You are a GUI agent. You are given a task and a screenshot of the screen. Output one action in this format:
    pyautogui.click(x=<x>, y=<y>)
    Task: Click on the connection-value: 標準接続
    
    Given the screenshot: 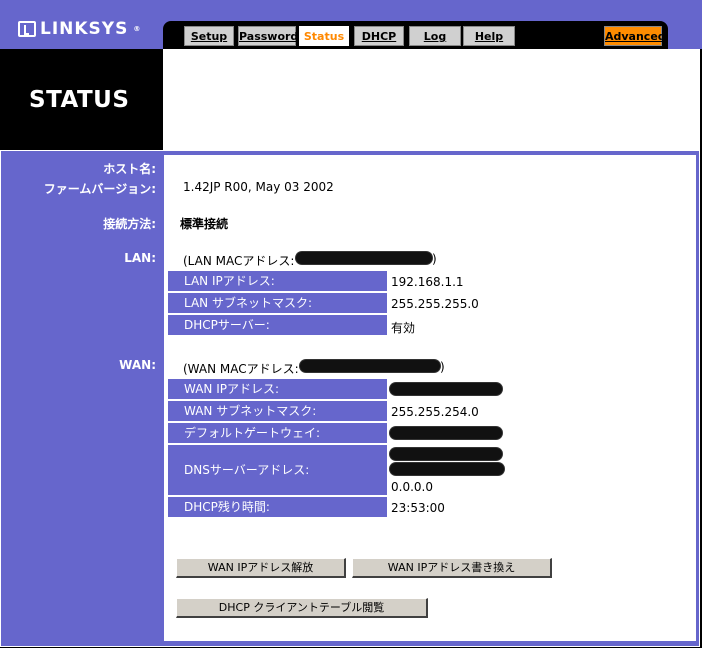 What is the action you would take?
    pyautogui.click(x=204, y=224)
    